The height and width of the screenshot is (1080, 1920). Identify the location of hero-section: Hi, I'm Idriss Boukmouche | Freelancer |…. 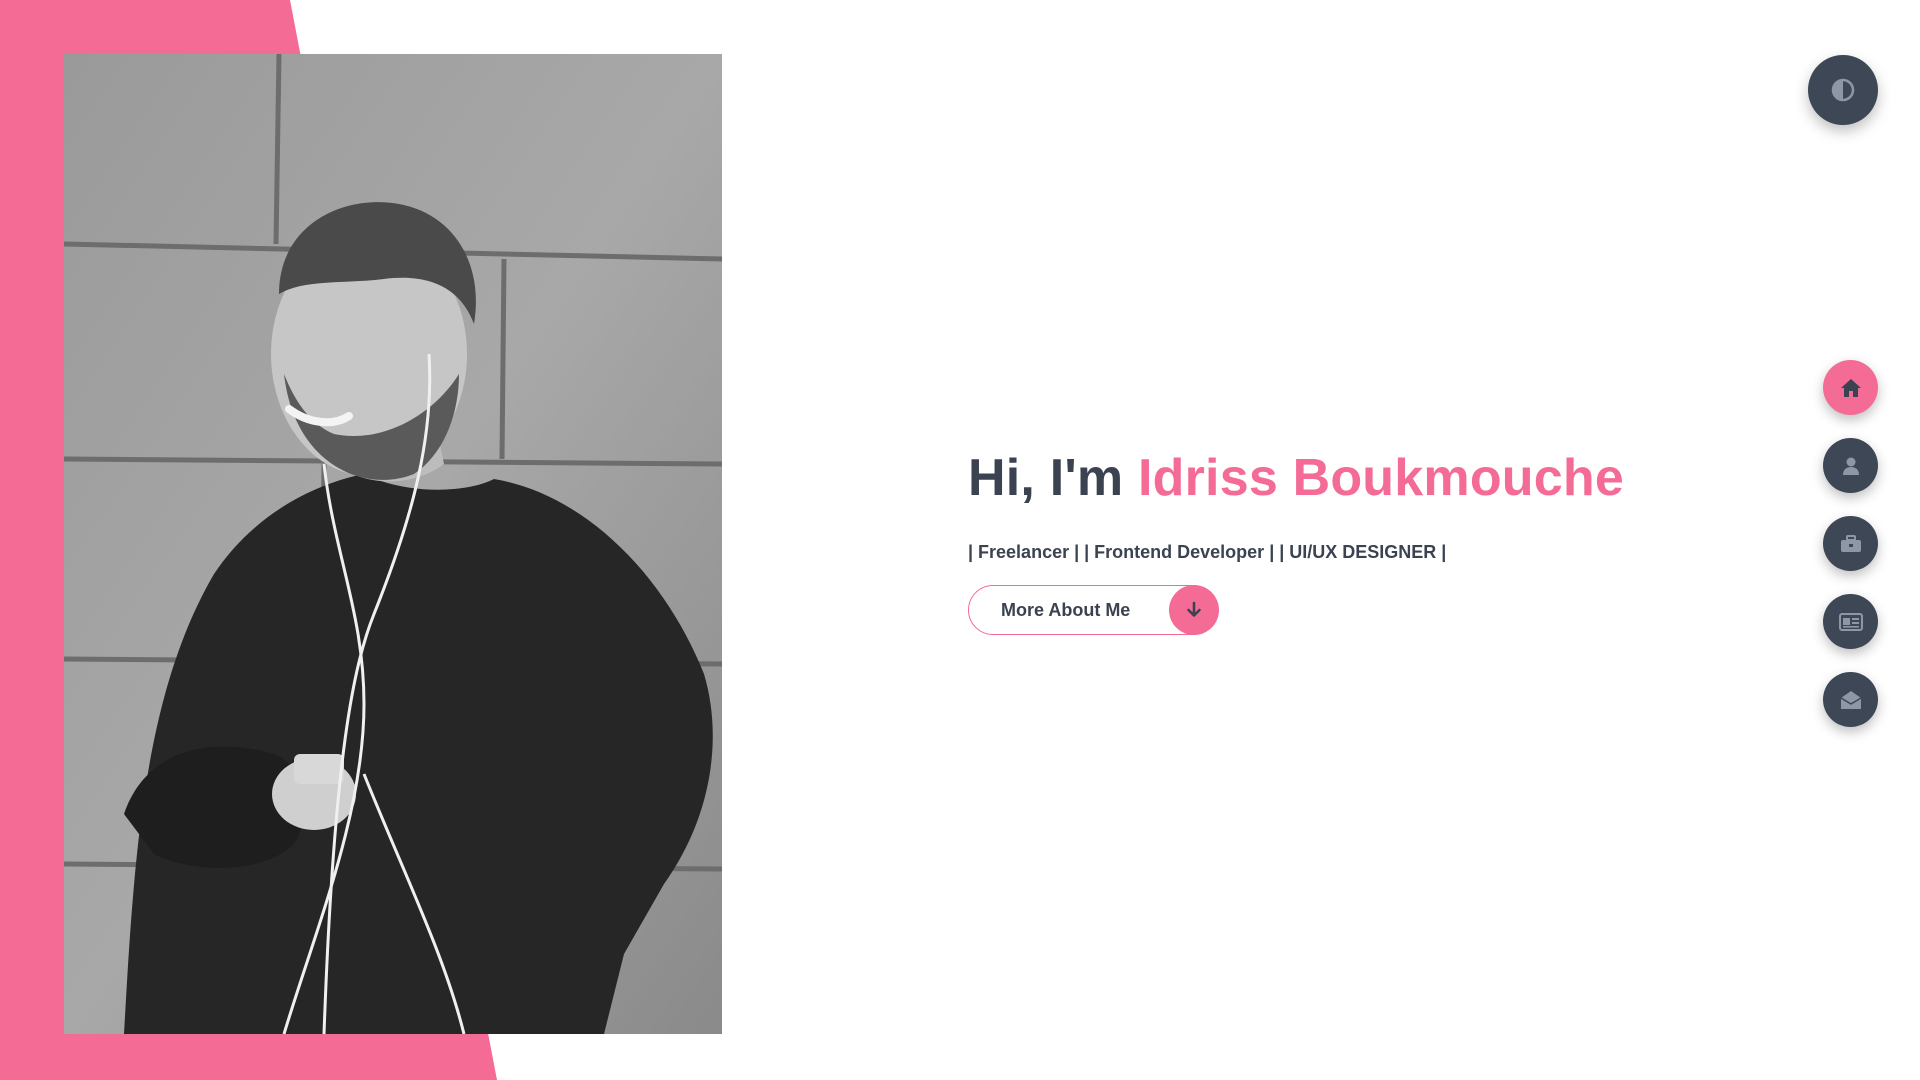
(1348, 542).